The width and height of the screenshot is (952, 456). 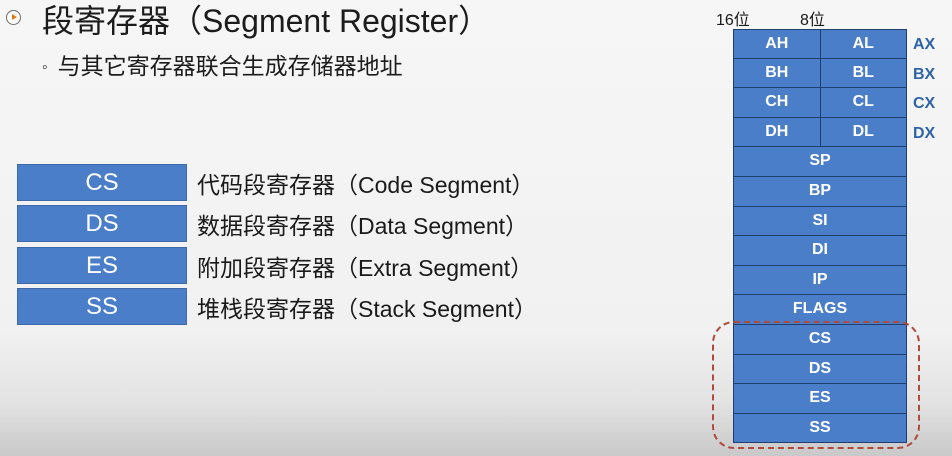 I want to click on segment-box-ds: DS, so click(x=102, y=223).